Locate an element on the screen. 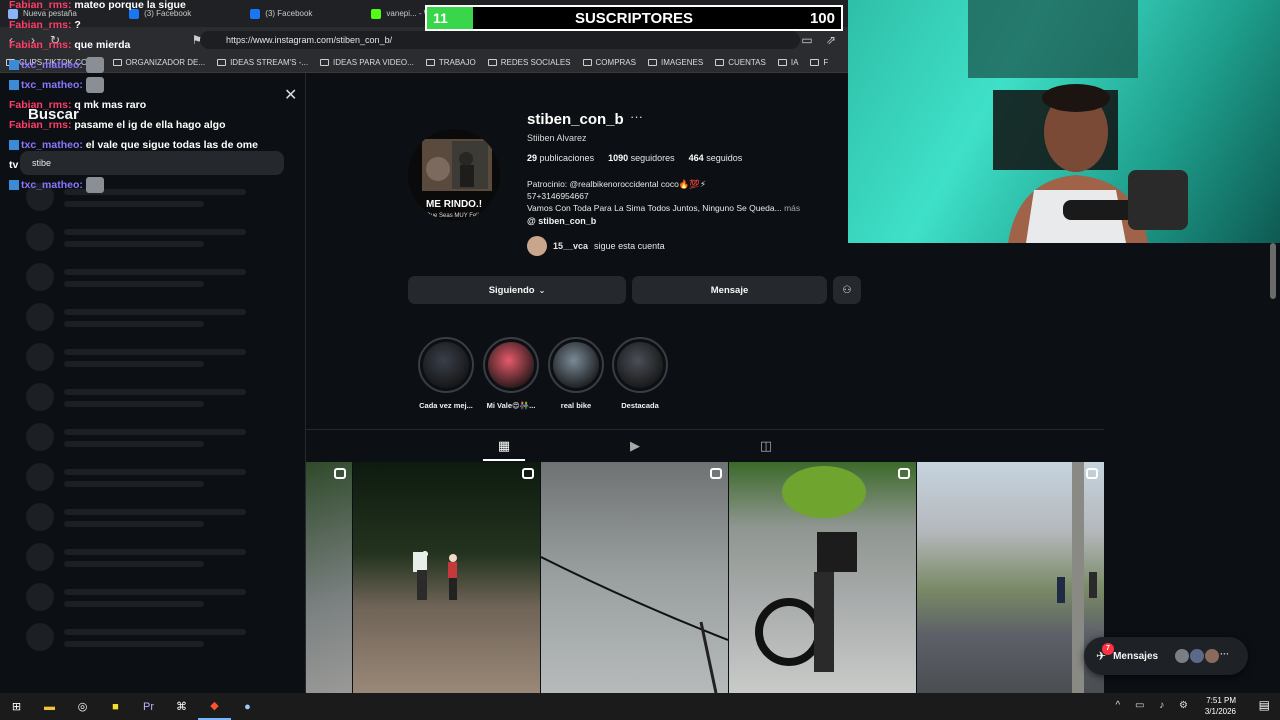 The image size is (1280, 720). more-options-icon: ··· is located at coordinates (636, 116).